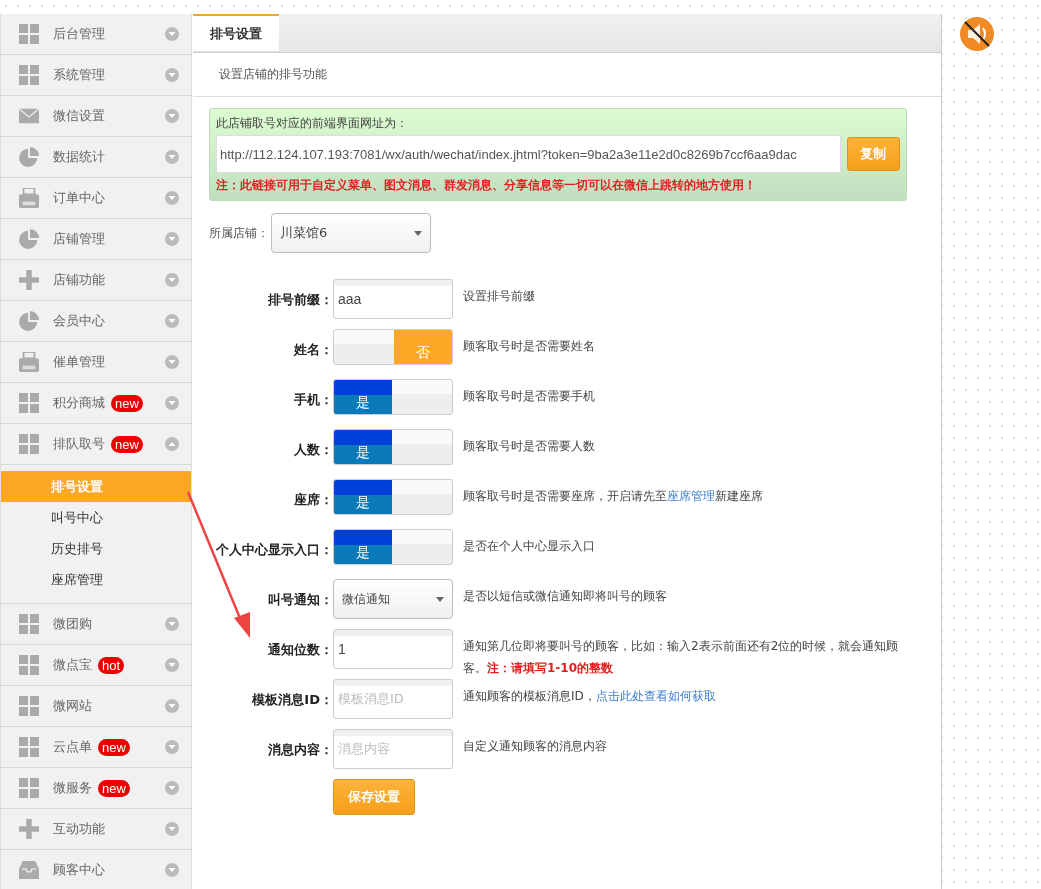 This screenshot has width=1041, height=889. I want to click on field-hint: 通知顾客的模板消息ID，点击此处查看如何获取, so click(590, 696).